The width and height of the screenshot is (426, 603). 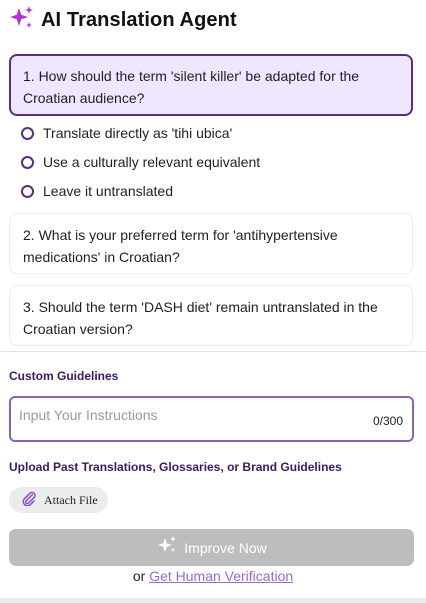 What do you see at coordinates (138, 133) in the screenshot?
I see `option-label: Translate directly as 'tihi ubica'` at bounding box center [138, 133].